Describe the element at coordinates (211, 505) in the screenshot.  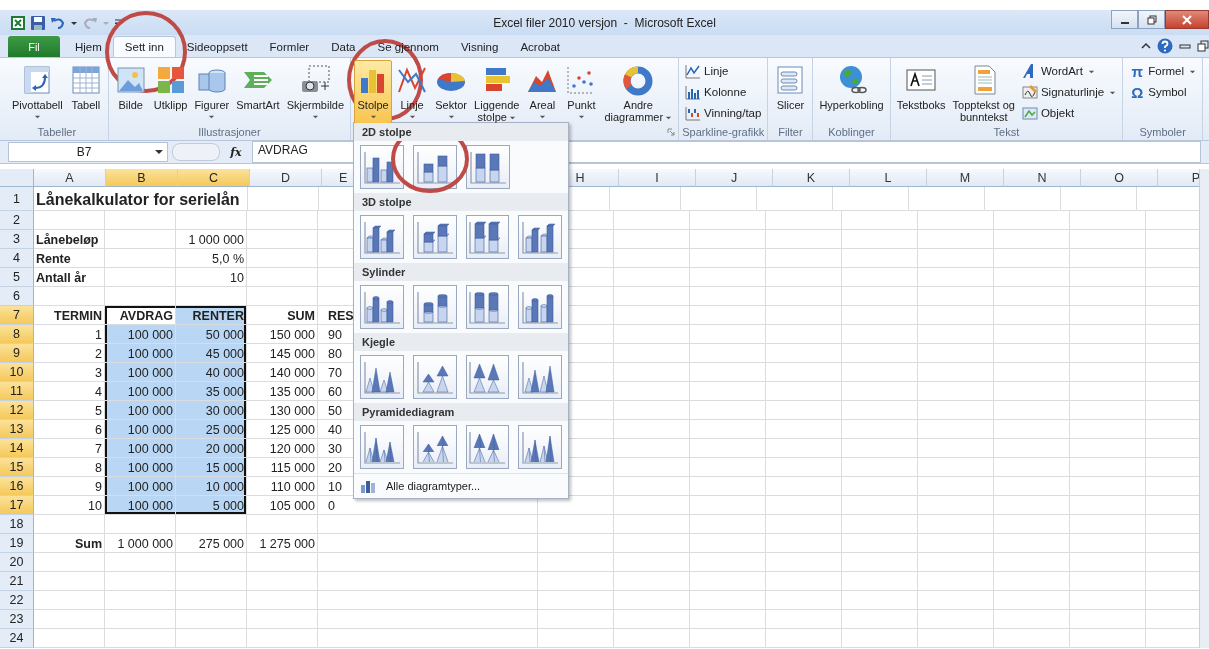
I see `table-cell: 5 000` at that location.